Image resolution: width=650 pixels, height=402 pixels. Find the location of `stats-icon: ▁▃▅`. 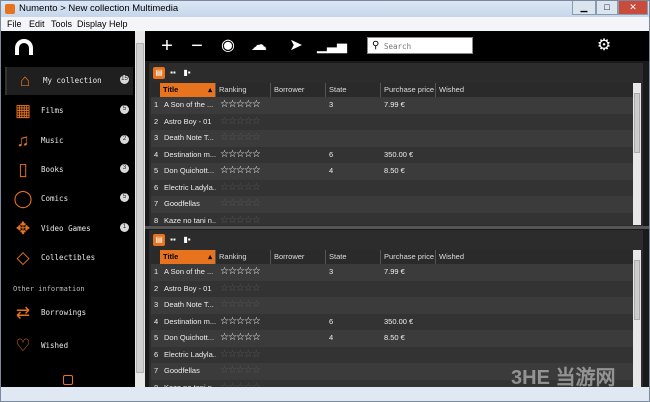

stats-icon: ▁▃▅ is located at coordinates (332, 46).